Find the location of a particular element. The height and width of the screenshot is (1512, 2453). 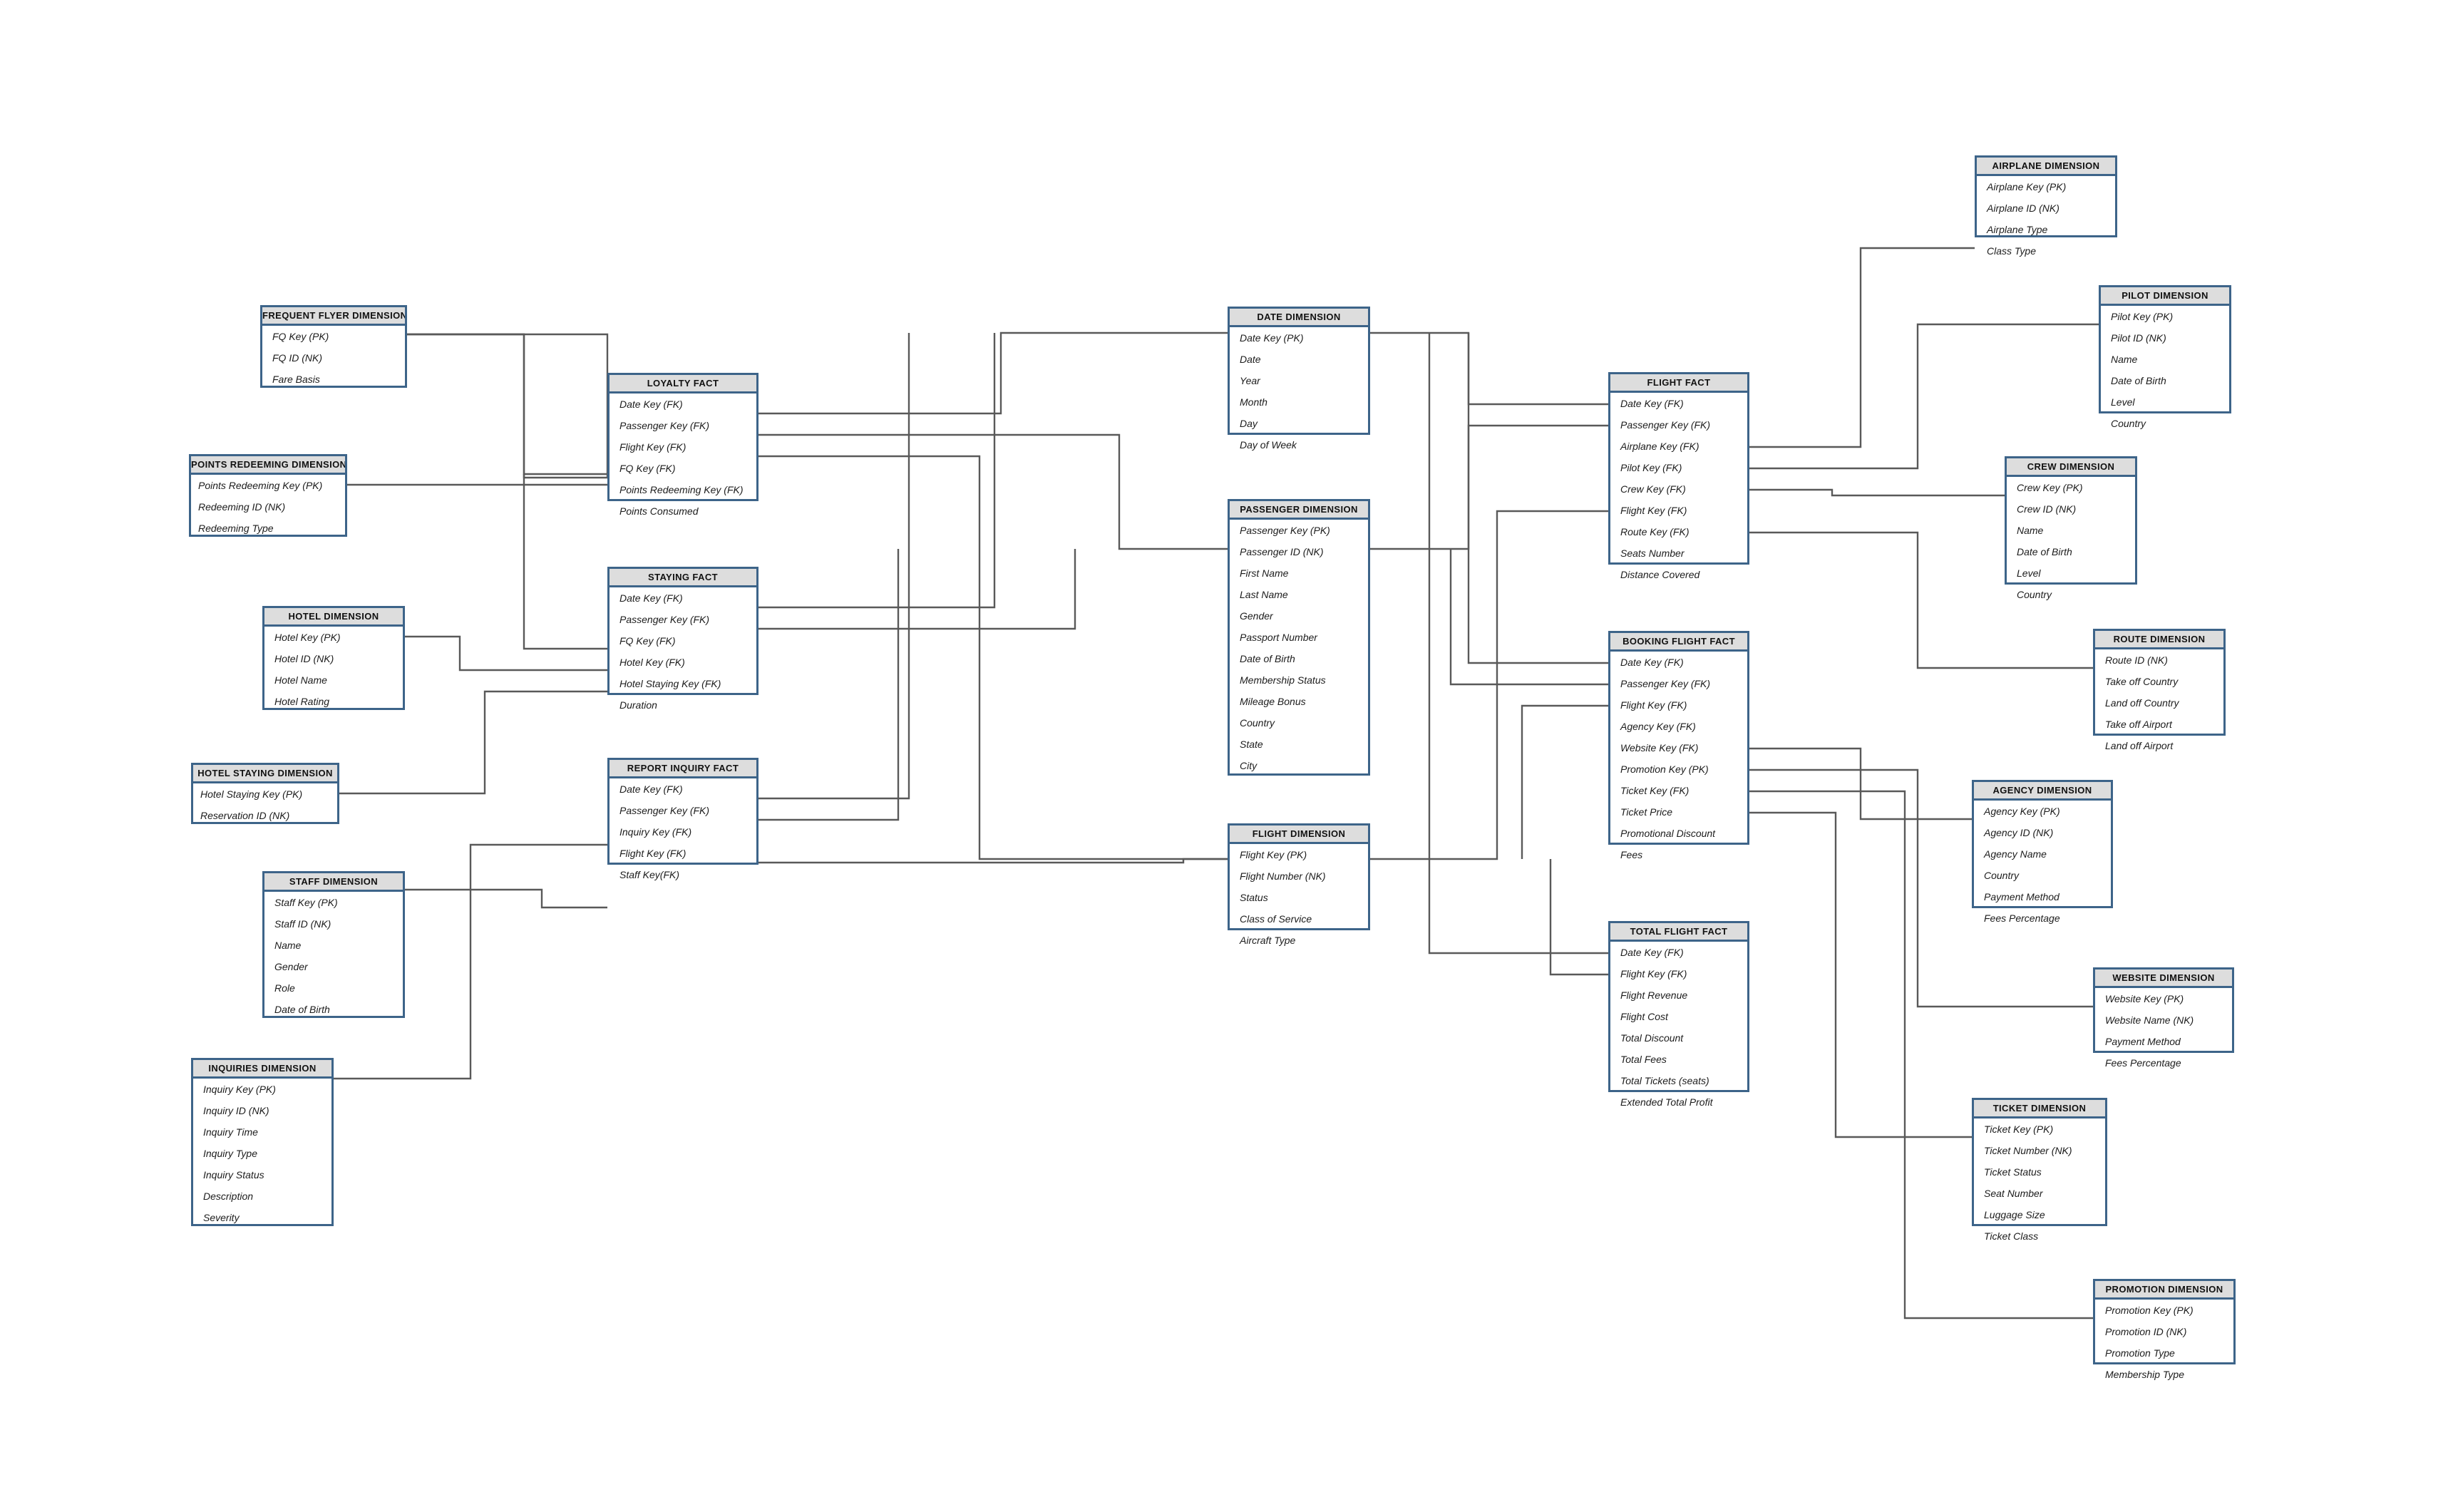

entity-attribute: Ticket Price is located at coordinates (1646, 812).